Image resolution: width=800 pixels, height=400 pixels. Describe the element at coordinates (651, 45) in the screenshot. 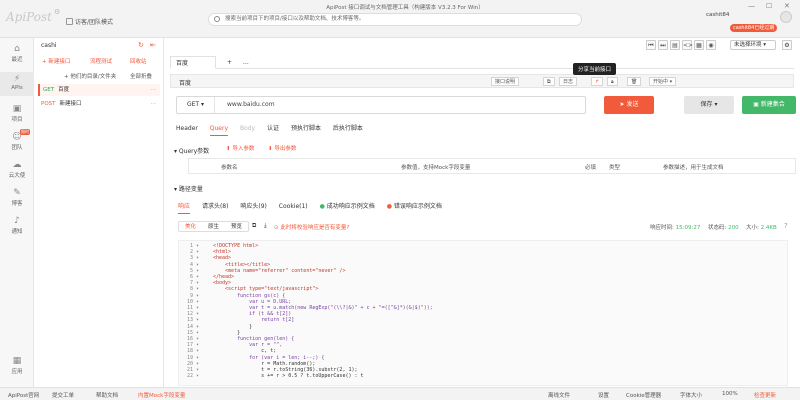

I see `prev-icon: ⏮` at that location.